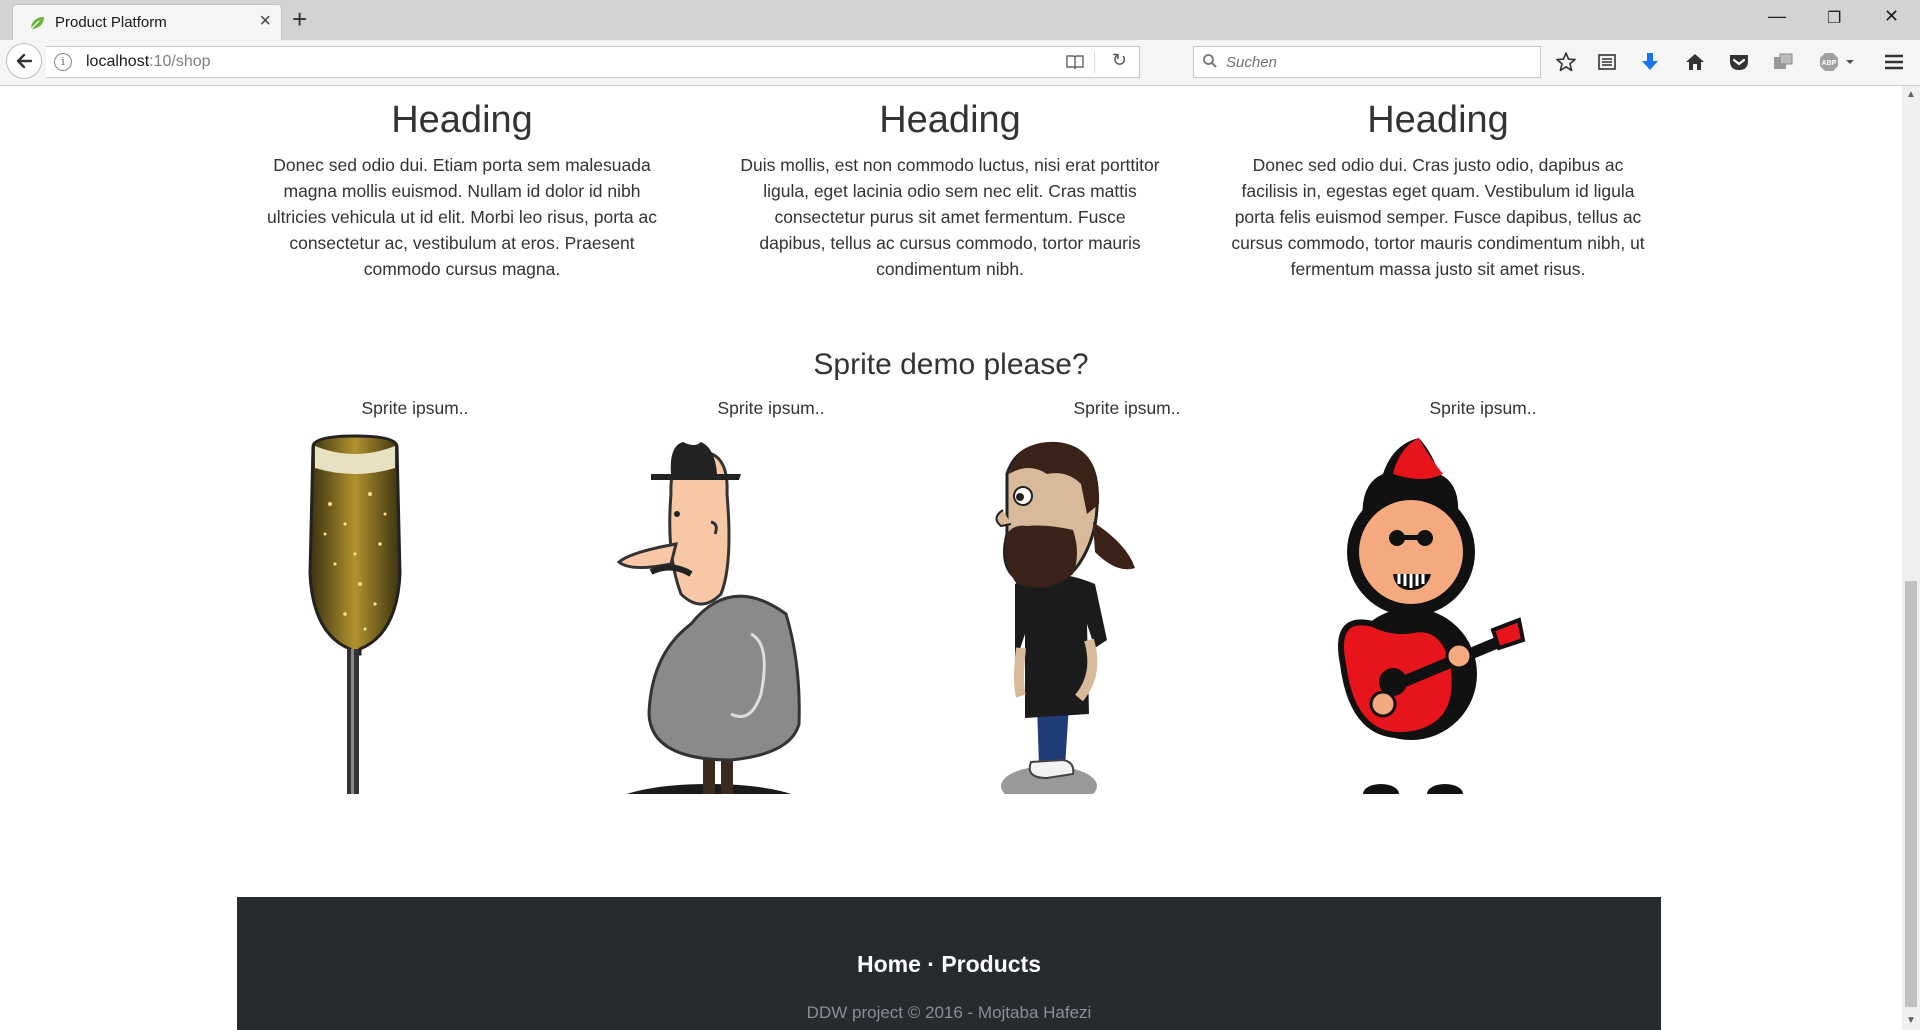 The image size is (1920, 1030). Describe the element at coordinates (1829, 63) in the screenshot. I see `svg-text: ABP` at that location.